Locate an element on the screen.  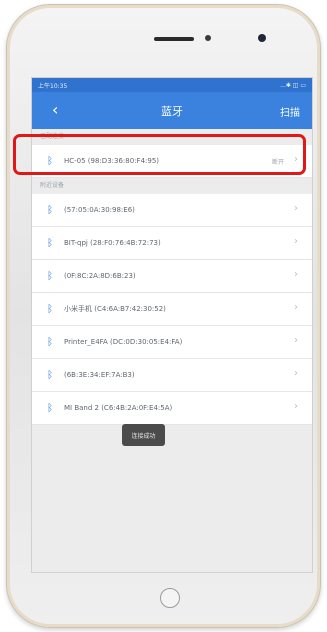
available-section-label: 附近设备 is located at coordinates (52, 185).